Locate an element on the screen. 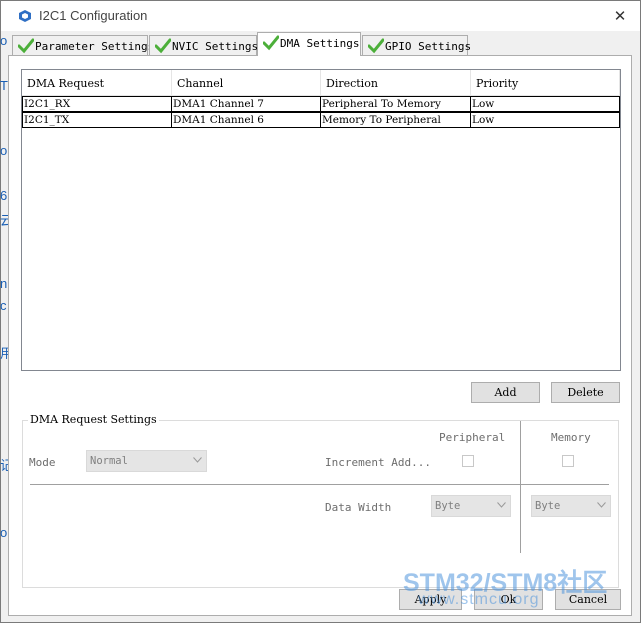 This screenshot has width=641, height=623. tab-label: DMA Settings is located at coordinates (320, 43).